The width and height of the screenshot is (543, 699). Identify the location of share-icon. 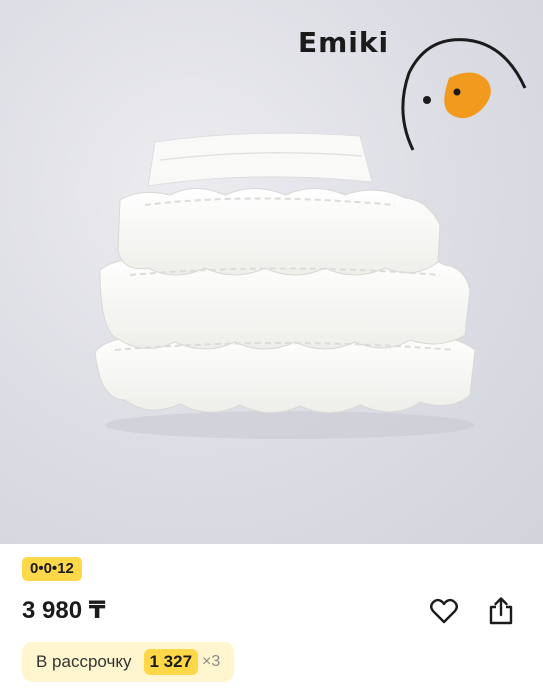
(501, 611).